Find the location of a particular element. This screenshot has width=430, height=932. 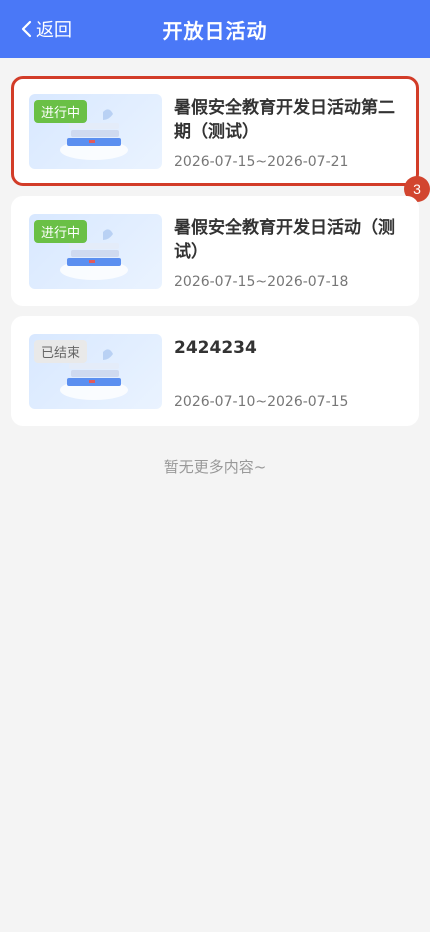

header-bar: 返回 开放日活动 is located at coordinates (215, 29).